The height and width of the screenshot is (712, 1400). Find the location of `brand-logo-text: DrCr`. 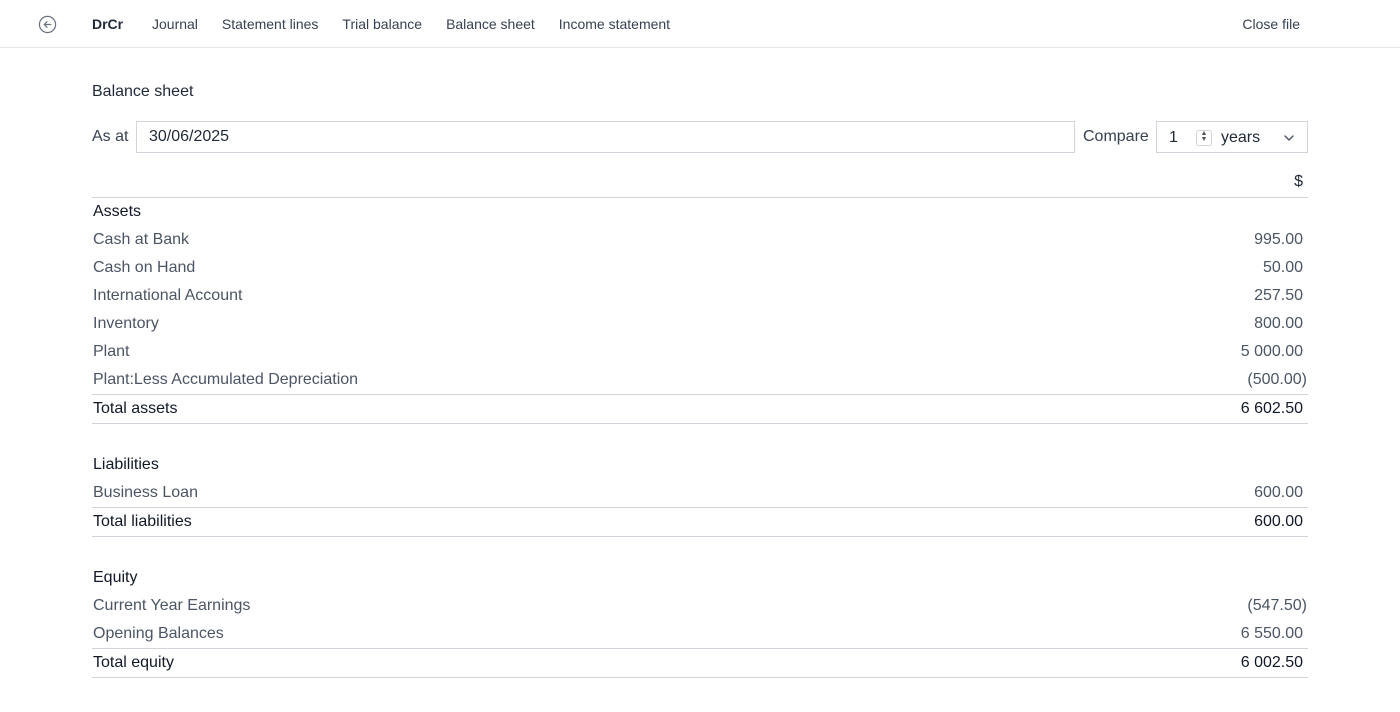

brand-logo-text: DrCr is located at coordinates (107, 24).